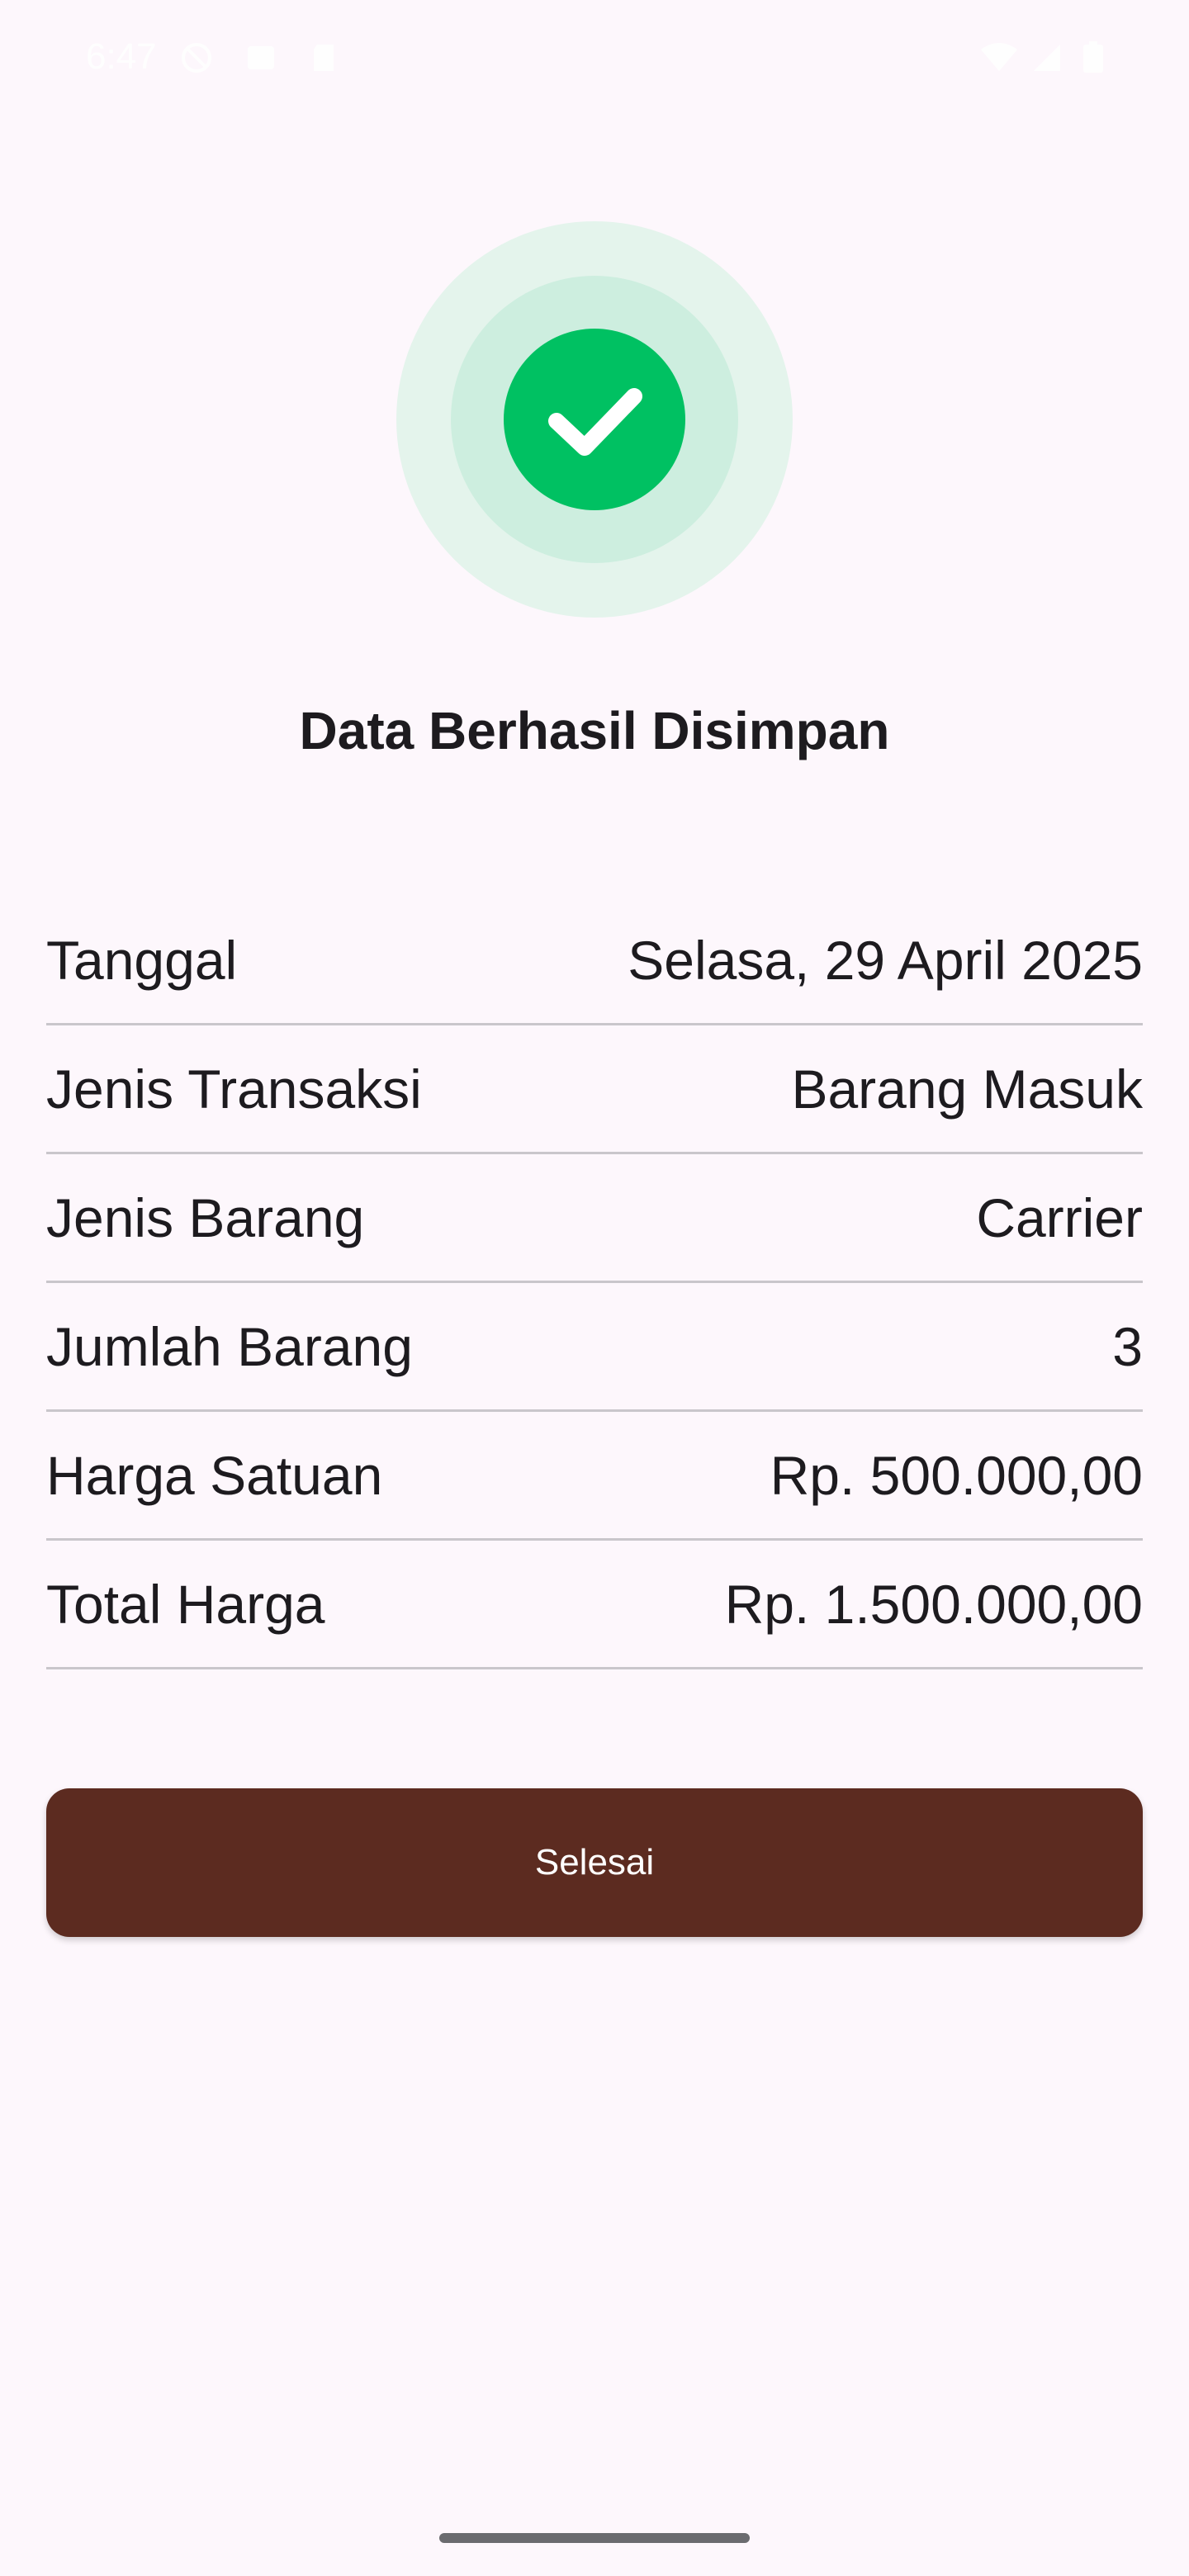 Image resolution: width=1189 pixels, height=2576 pixels. I want to click on detail-value: Barang Masuk, so click(967, 1089).